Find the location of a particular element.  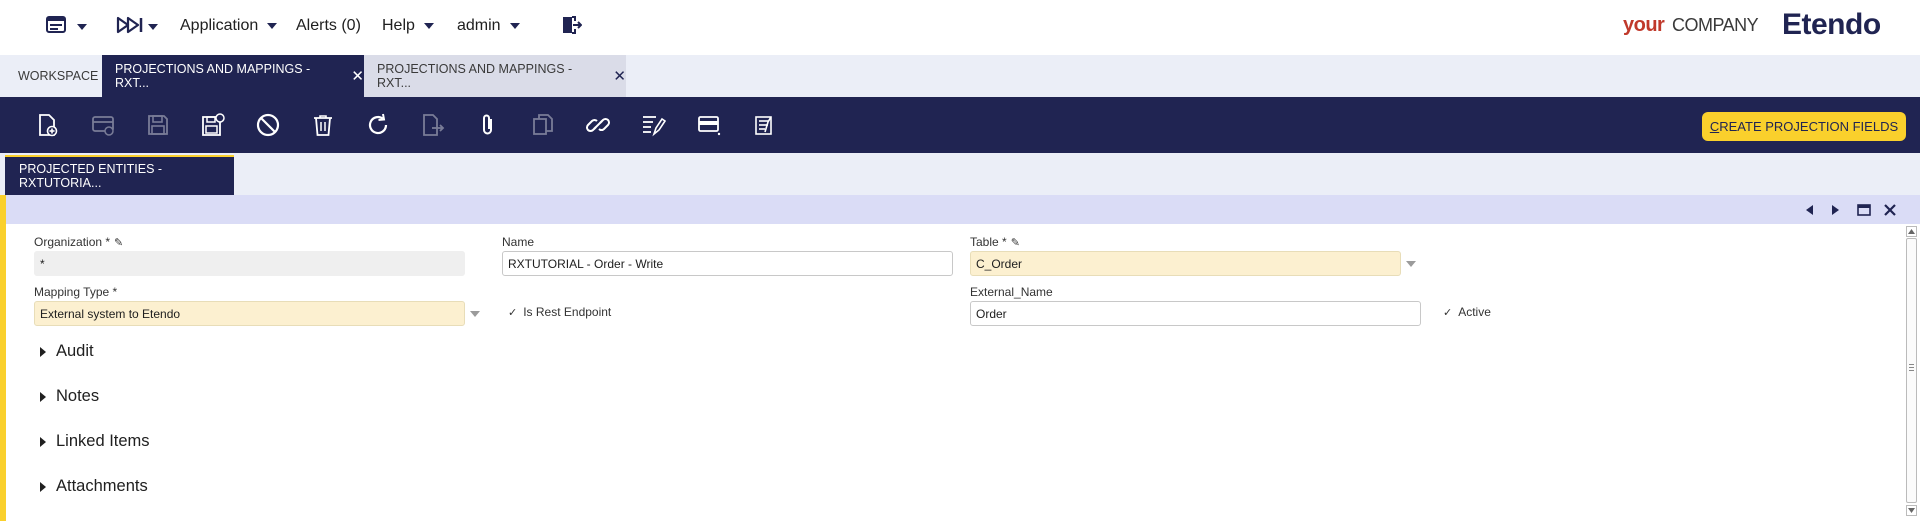

scroll-down-button is located at coordinates (1911, 510).